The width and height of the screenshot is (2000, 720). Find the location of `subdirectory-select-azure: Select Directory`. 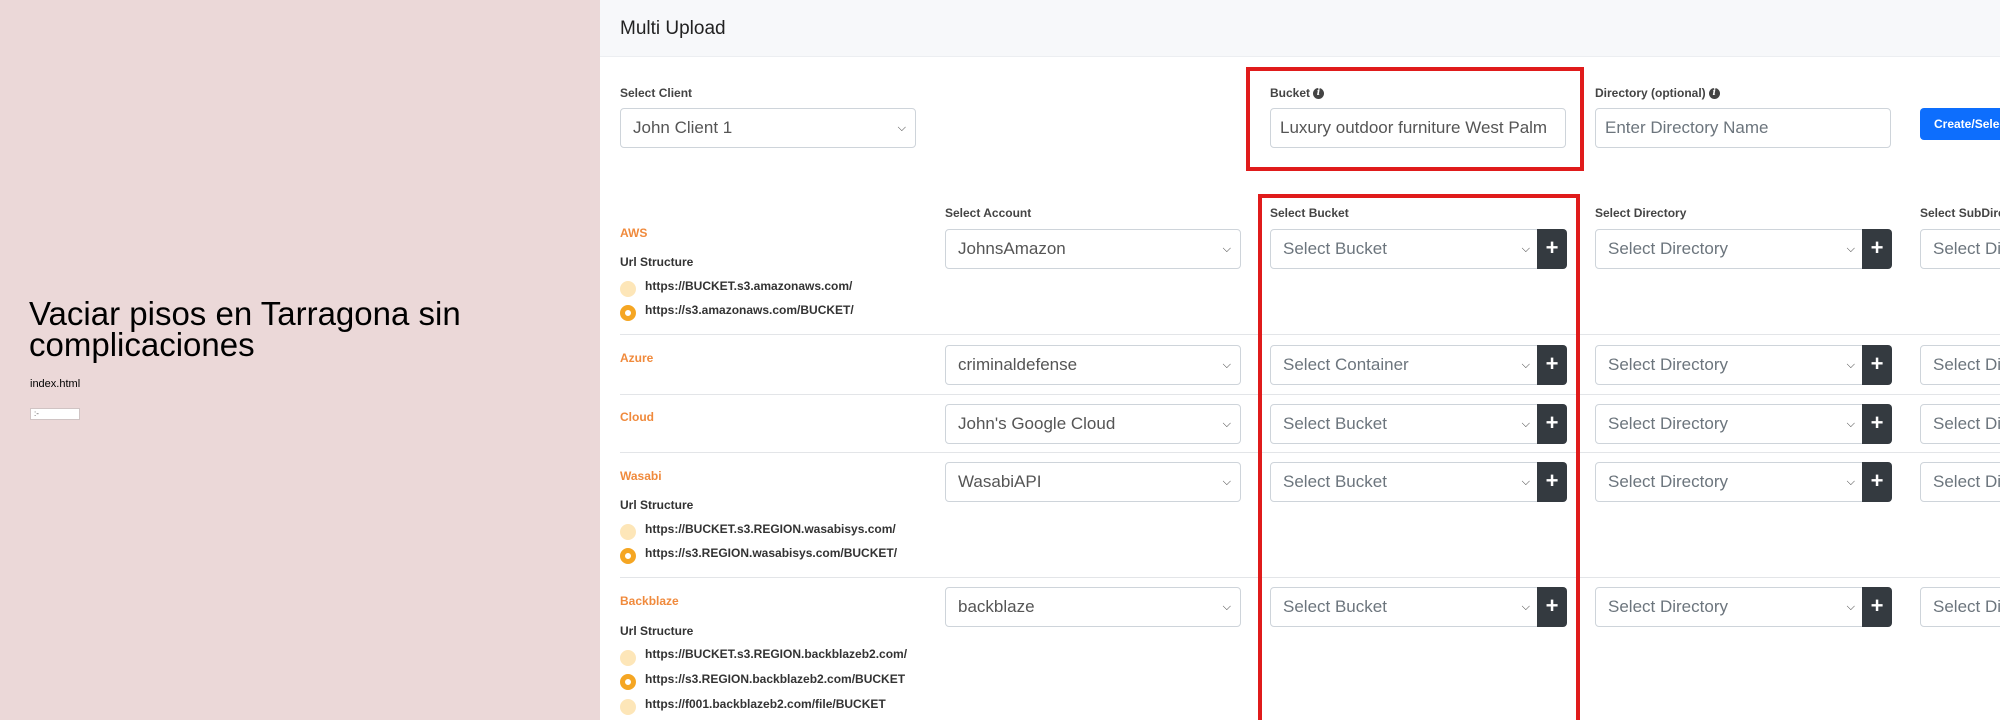

subdirectory-select-azure: Select Directory is located at coordinates (1960, 365).